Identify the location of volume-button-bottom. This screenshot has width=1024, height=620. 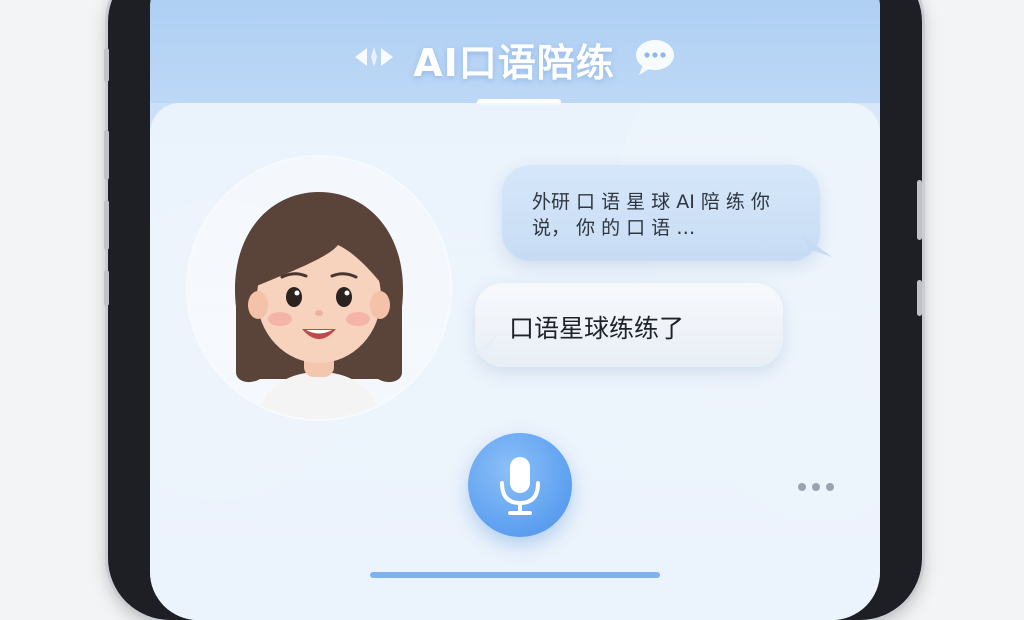
(106, 288).